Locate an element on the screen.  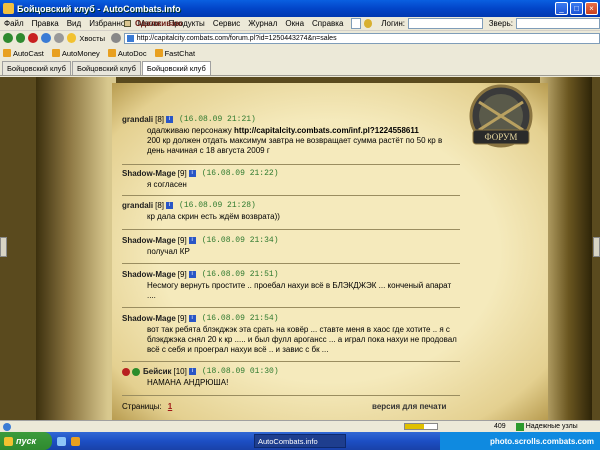
maximize-button: □ is located at coordinates (576, 8).